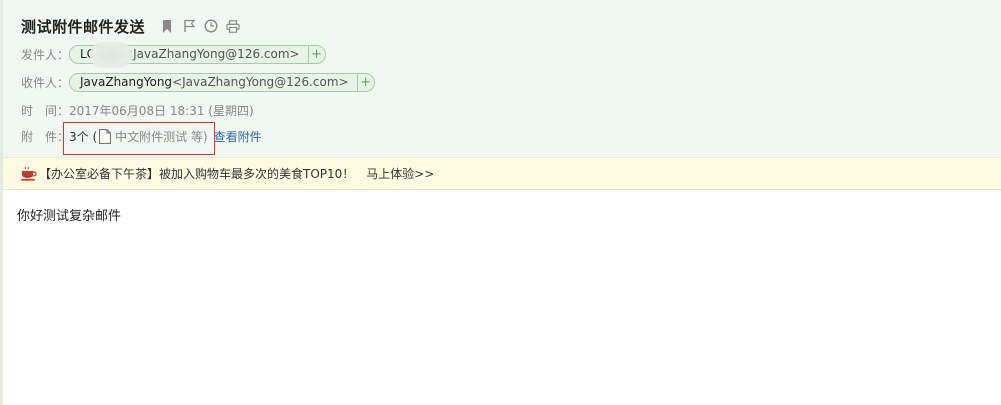 The image size is (1001, 405). What do you see at coordinates (233, 26) in the screenshot?
I see `print-icon` at bounding box center [233, 26].